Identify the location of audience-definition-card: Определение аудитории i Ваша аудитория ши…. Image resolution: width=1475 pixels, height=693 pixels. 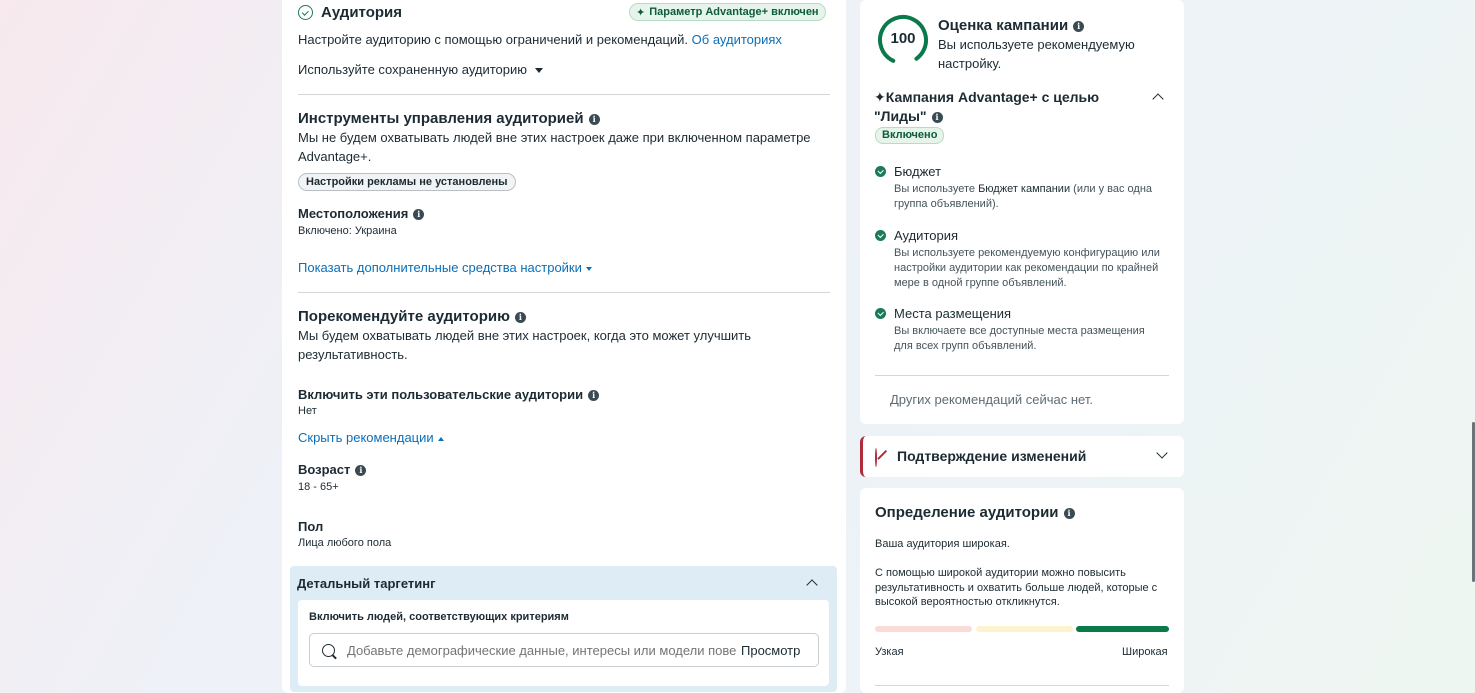
(1022, 590).